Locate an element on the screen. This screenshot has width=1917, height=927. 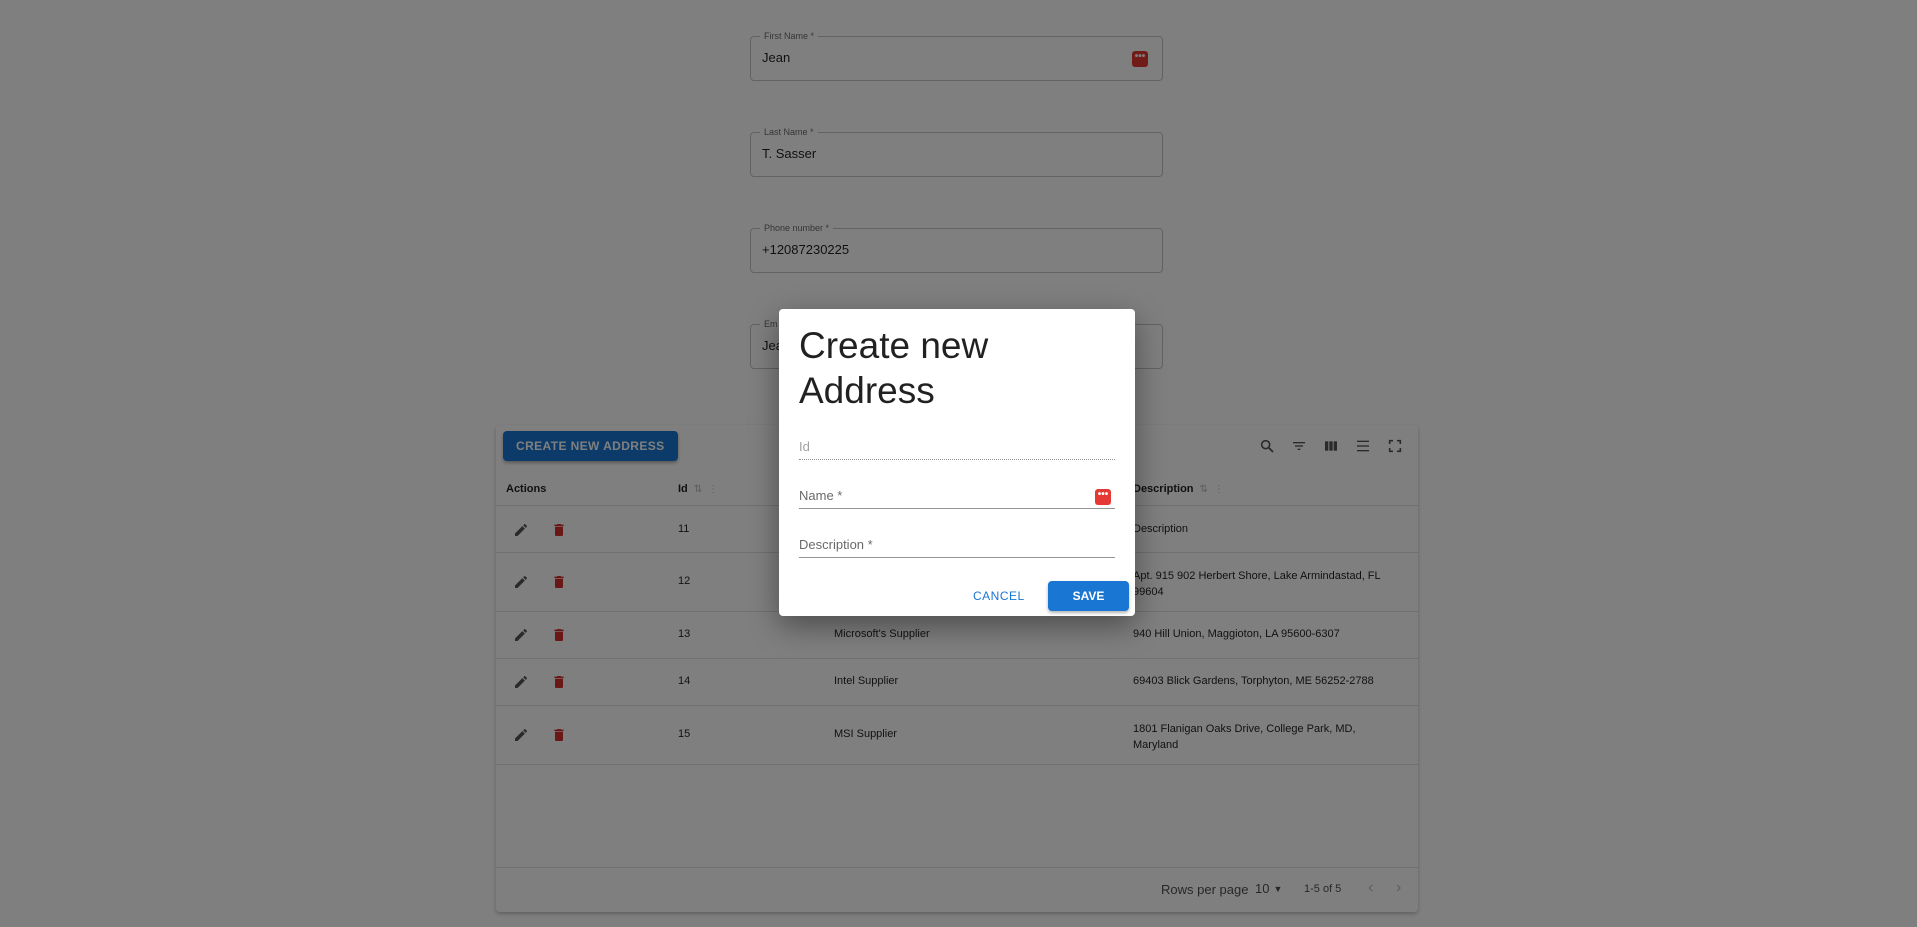
description-field-label: Description * is located at coordinates (836, 544).